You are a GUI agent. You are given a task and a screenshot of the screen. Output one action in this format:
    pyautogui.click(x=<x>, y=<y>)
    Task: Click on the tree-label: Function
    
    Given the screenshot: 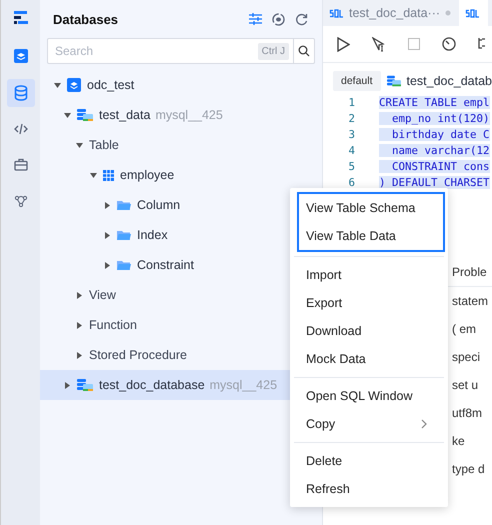 What is the action you would take?
    pyautogui.click(x=113, y=325)
    